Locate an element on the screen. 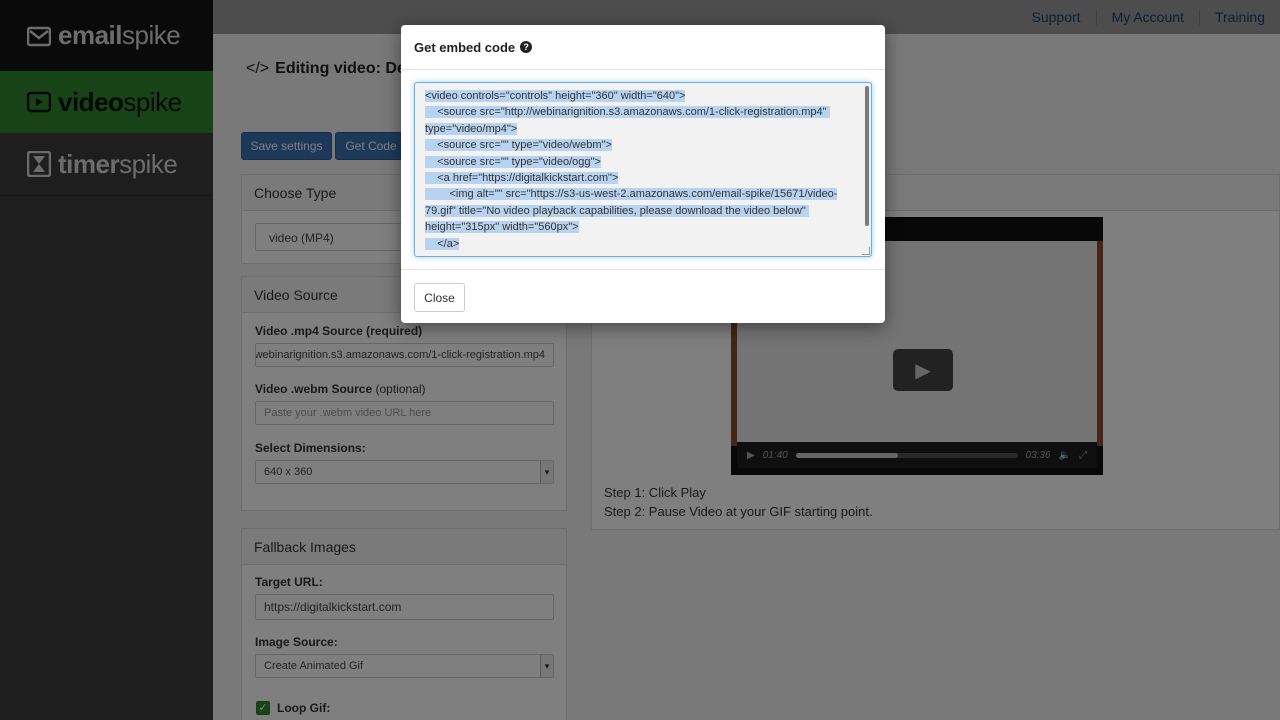 This screenshot has width=1280, height=720. code-line: <source src="" type="video/ogg"> is located at coordinates (513, 161).